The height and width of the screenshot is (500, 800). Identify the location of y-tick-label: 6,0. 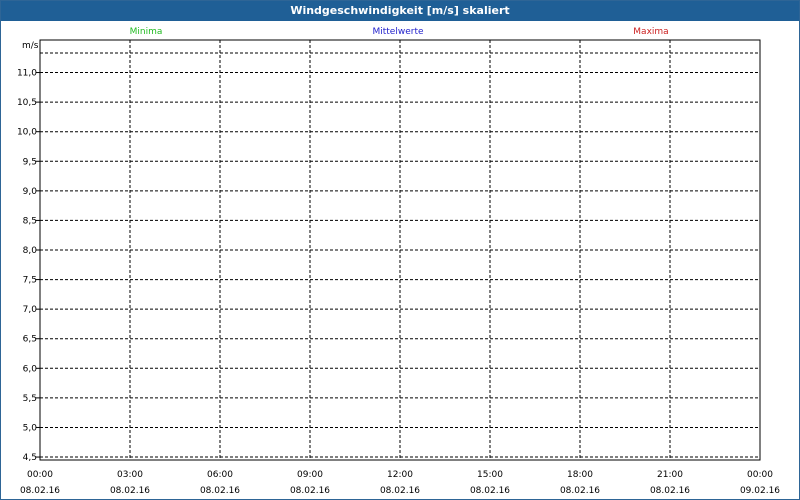
(30, 369).